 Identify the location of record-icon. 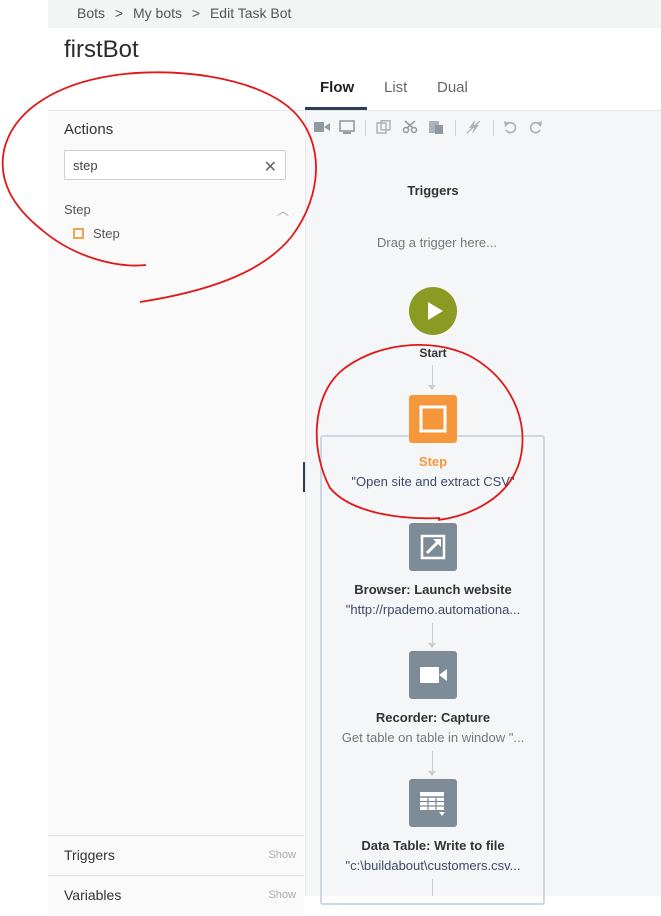
(322, 127).